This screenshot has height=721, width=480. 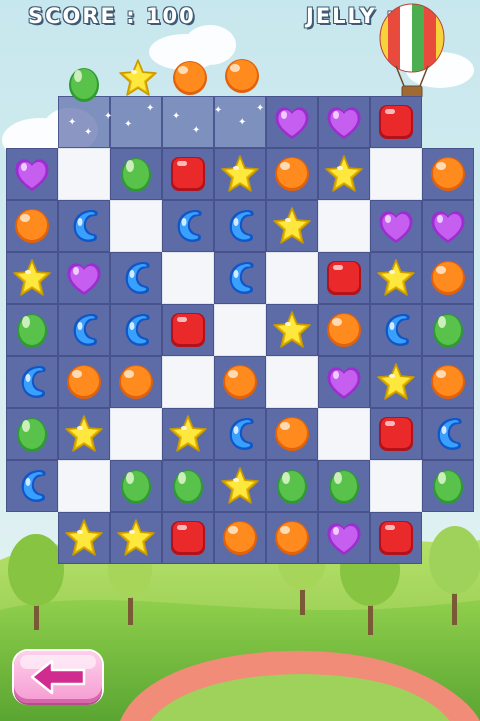 I want to click on back-arrow-icon, so click(x=58, y=677).